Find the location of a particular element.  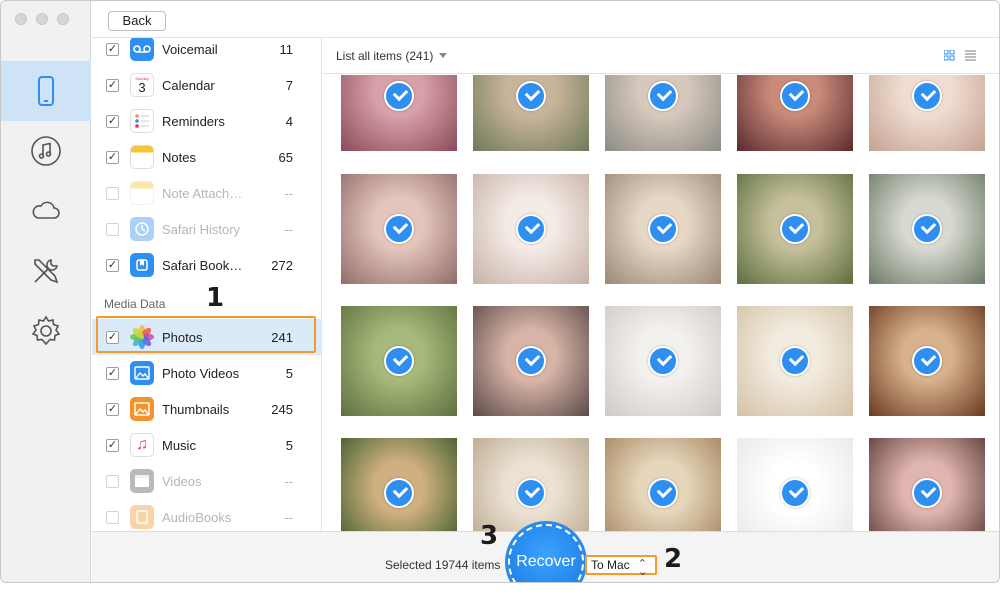

calendar-icon: Sunday 3 is located at coordinates (142, 85).